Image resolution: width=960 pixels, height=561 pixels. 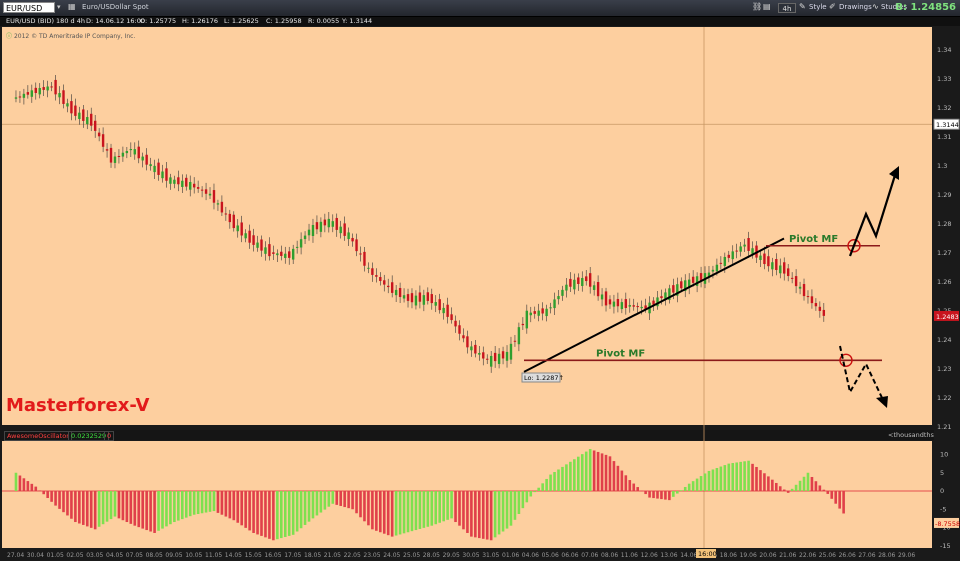 I want to click on oscillator-extra: 0, so click(x=109, y=436).